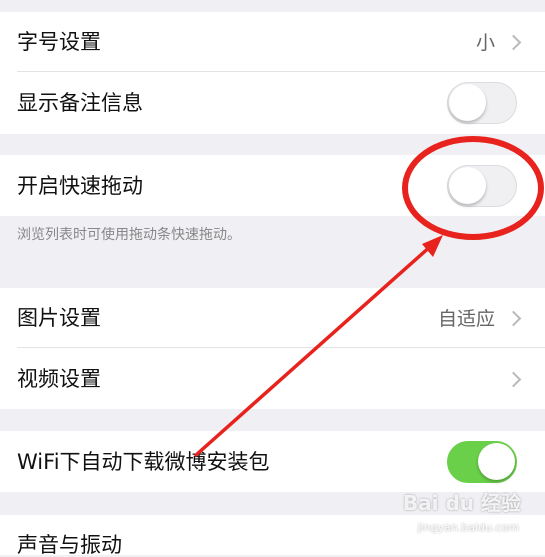 This screenshot has width=545, height=557. Describe the element at coordinates (80, 103) in the screenshot. I see `show-remark-label: 显示备注信息` at that location.